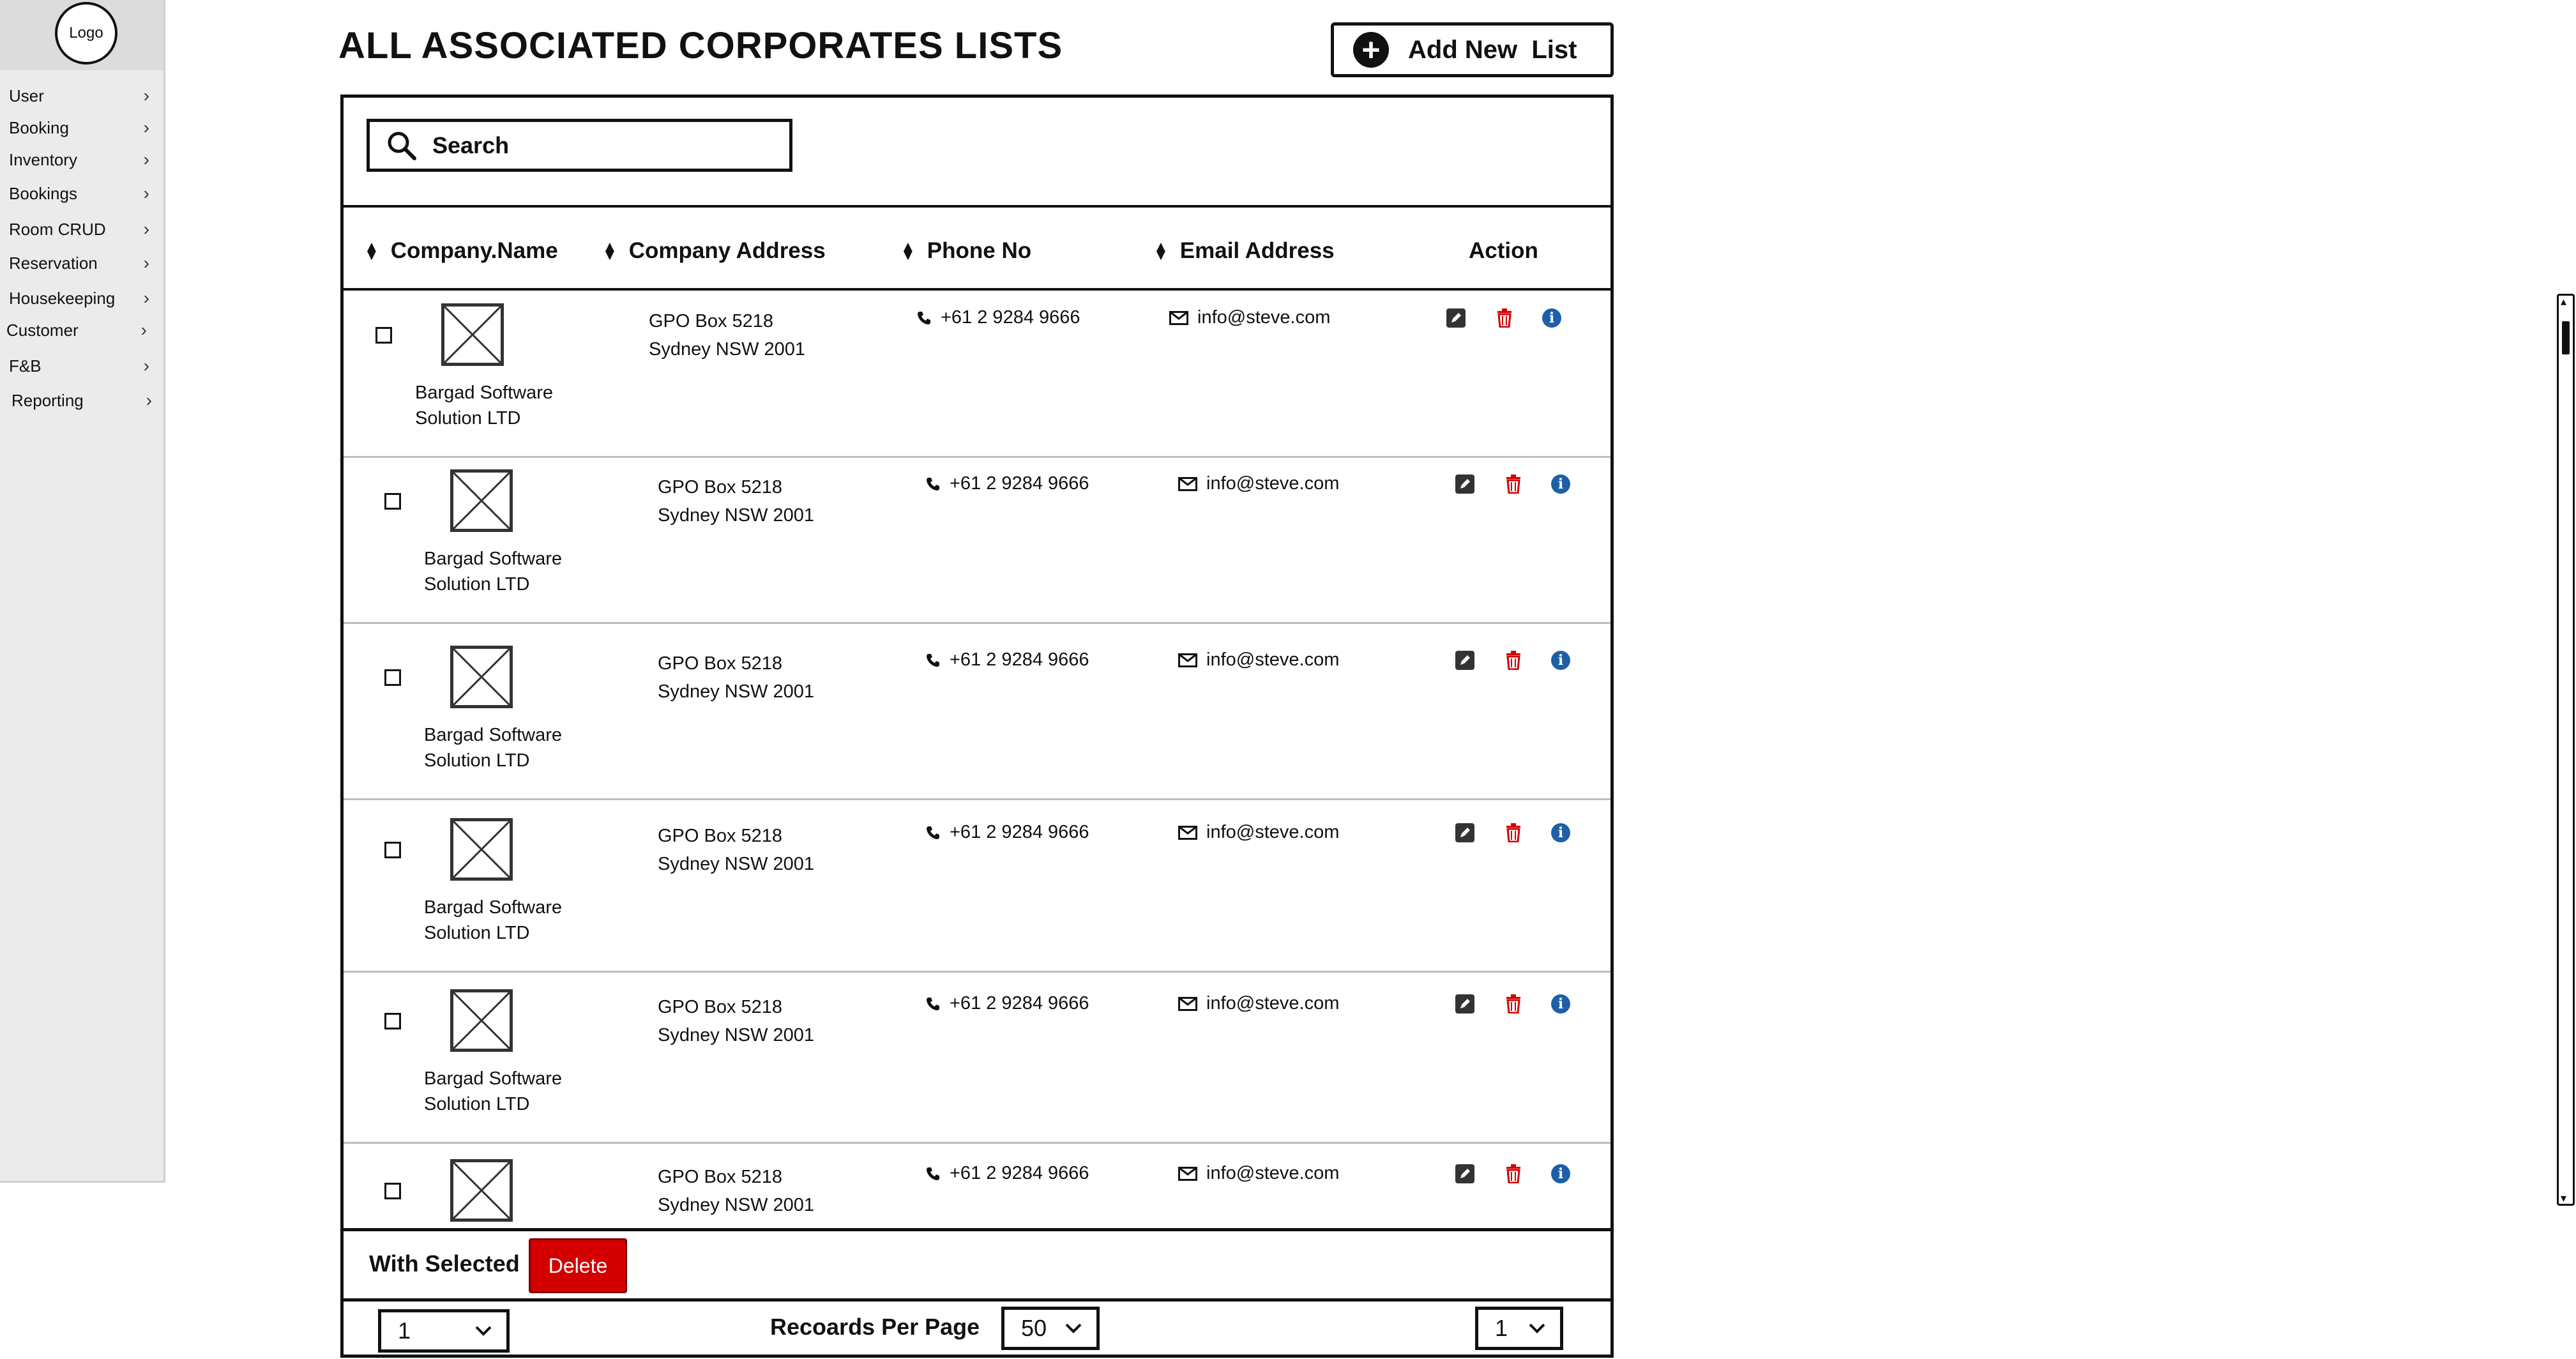  I want to click on add-new-list-button: + Add New List, so click(1473, 49).